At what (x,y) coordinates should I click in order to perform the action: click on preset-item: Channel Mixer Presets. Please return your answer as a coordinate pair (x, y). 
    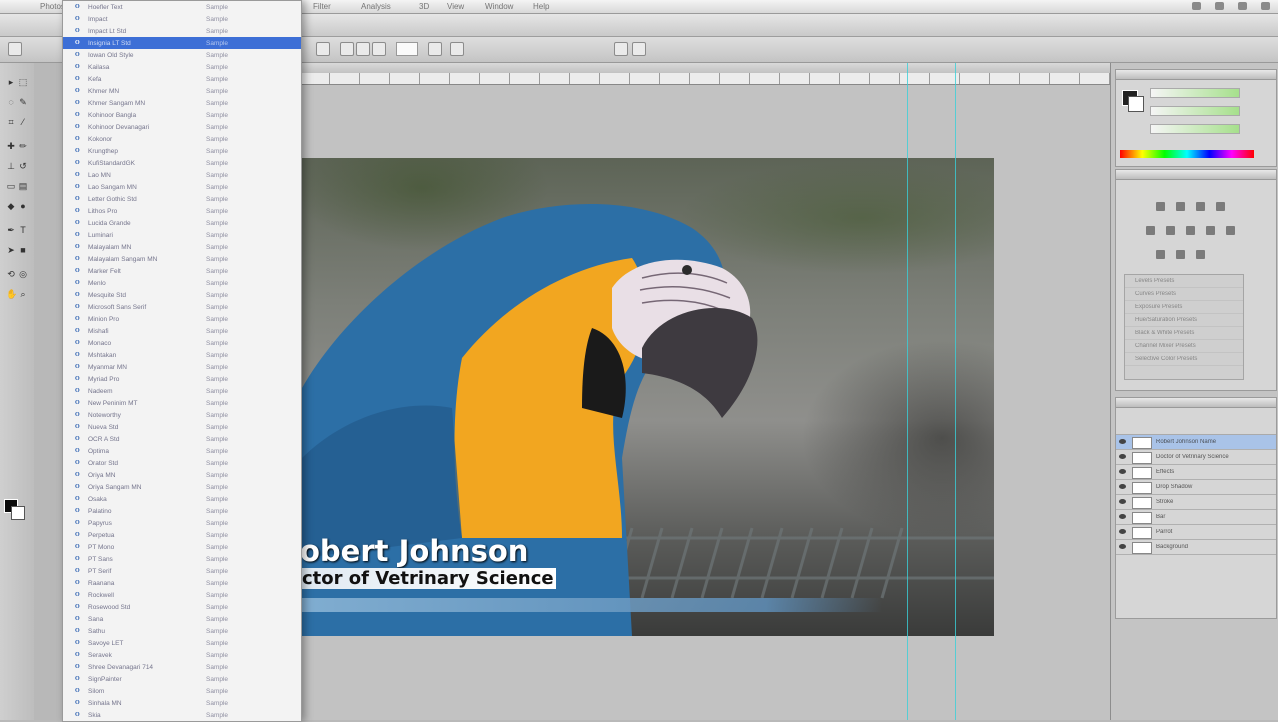
    Looking at the image, I should click on (1184, 346).